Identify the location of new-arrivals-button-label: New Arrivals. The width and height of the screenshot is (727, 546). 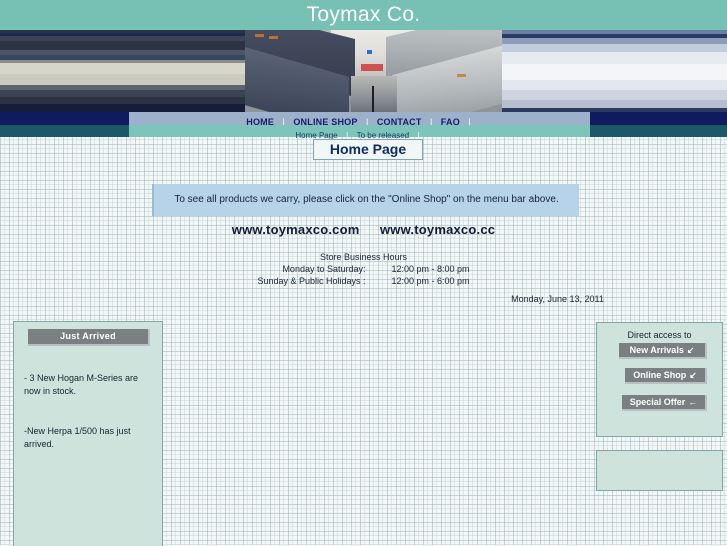
(656, 350).